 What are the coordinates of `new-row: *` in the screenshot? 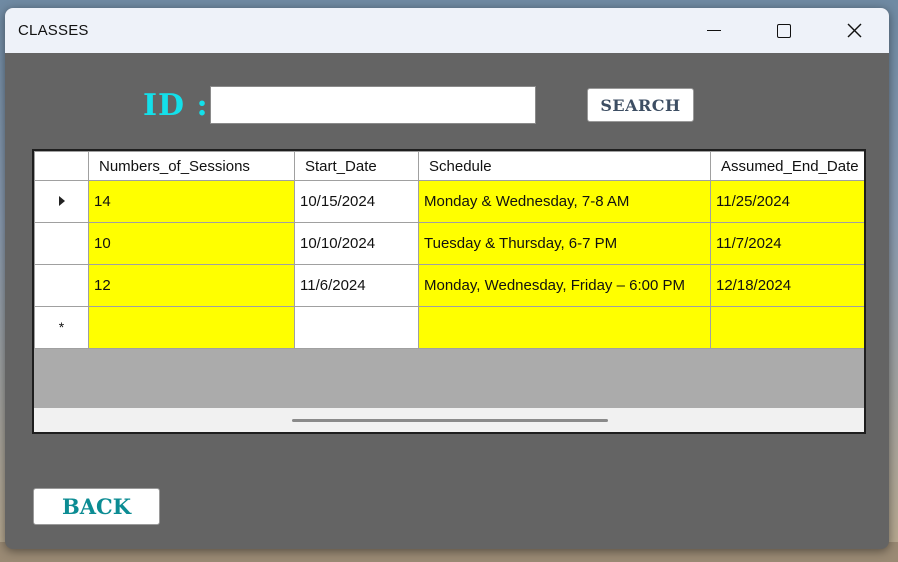 It's located at (449, 327).